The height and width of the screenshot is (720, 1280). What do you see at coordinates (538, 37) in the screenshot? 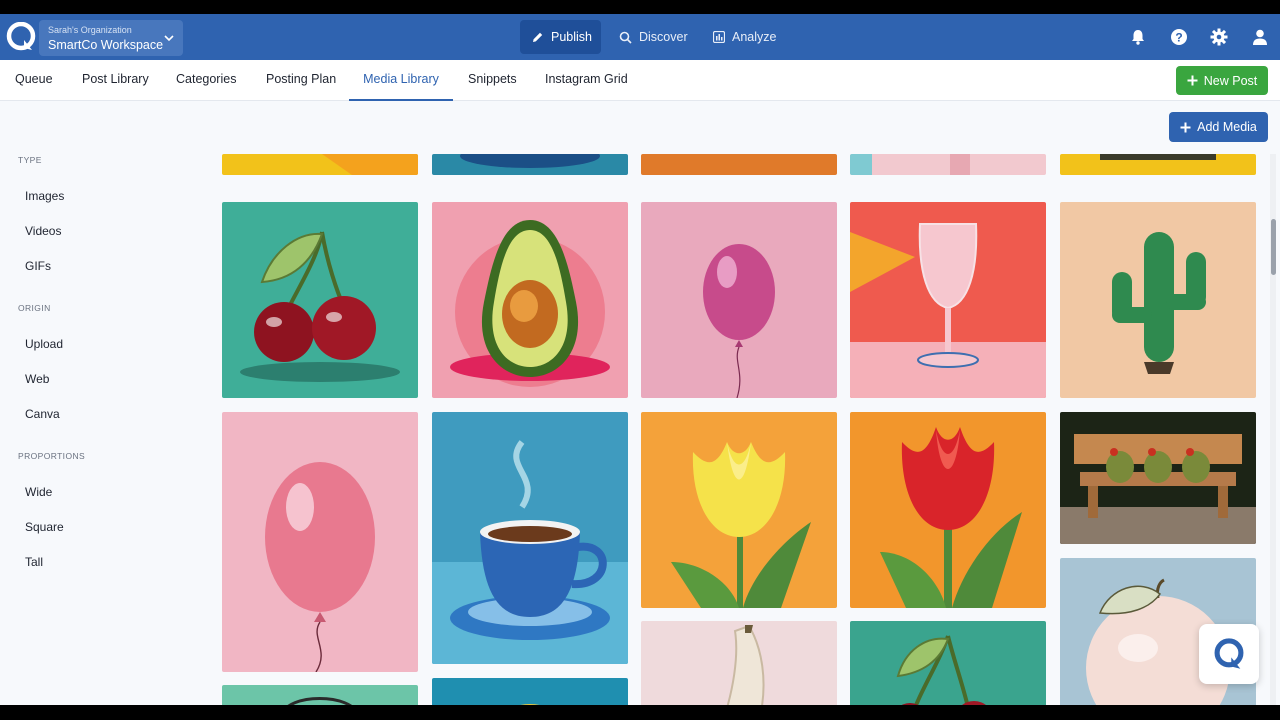
I see `pencil-icon` at bounding box center [538, 37].